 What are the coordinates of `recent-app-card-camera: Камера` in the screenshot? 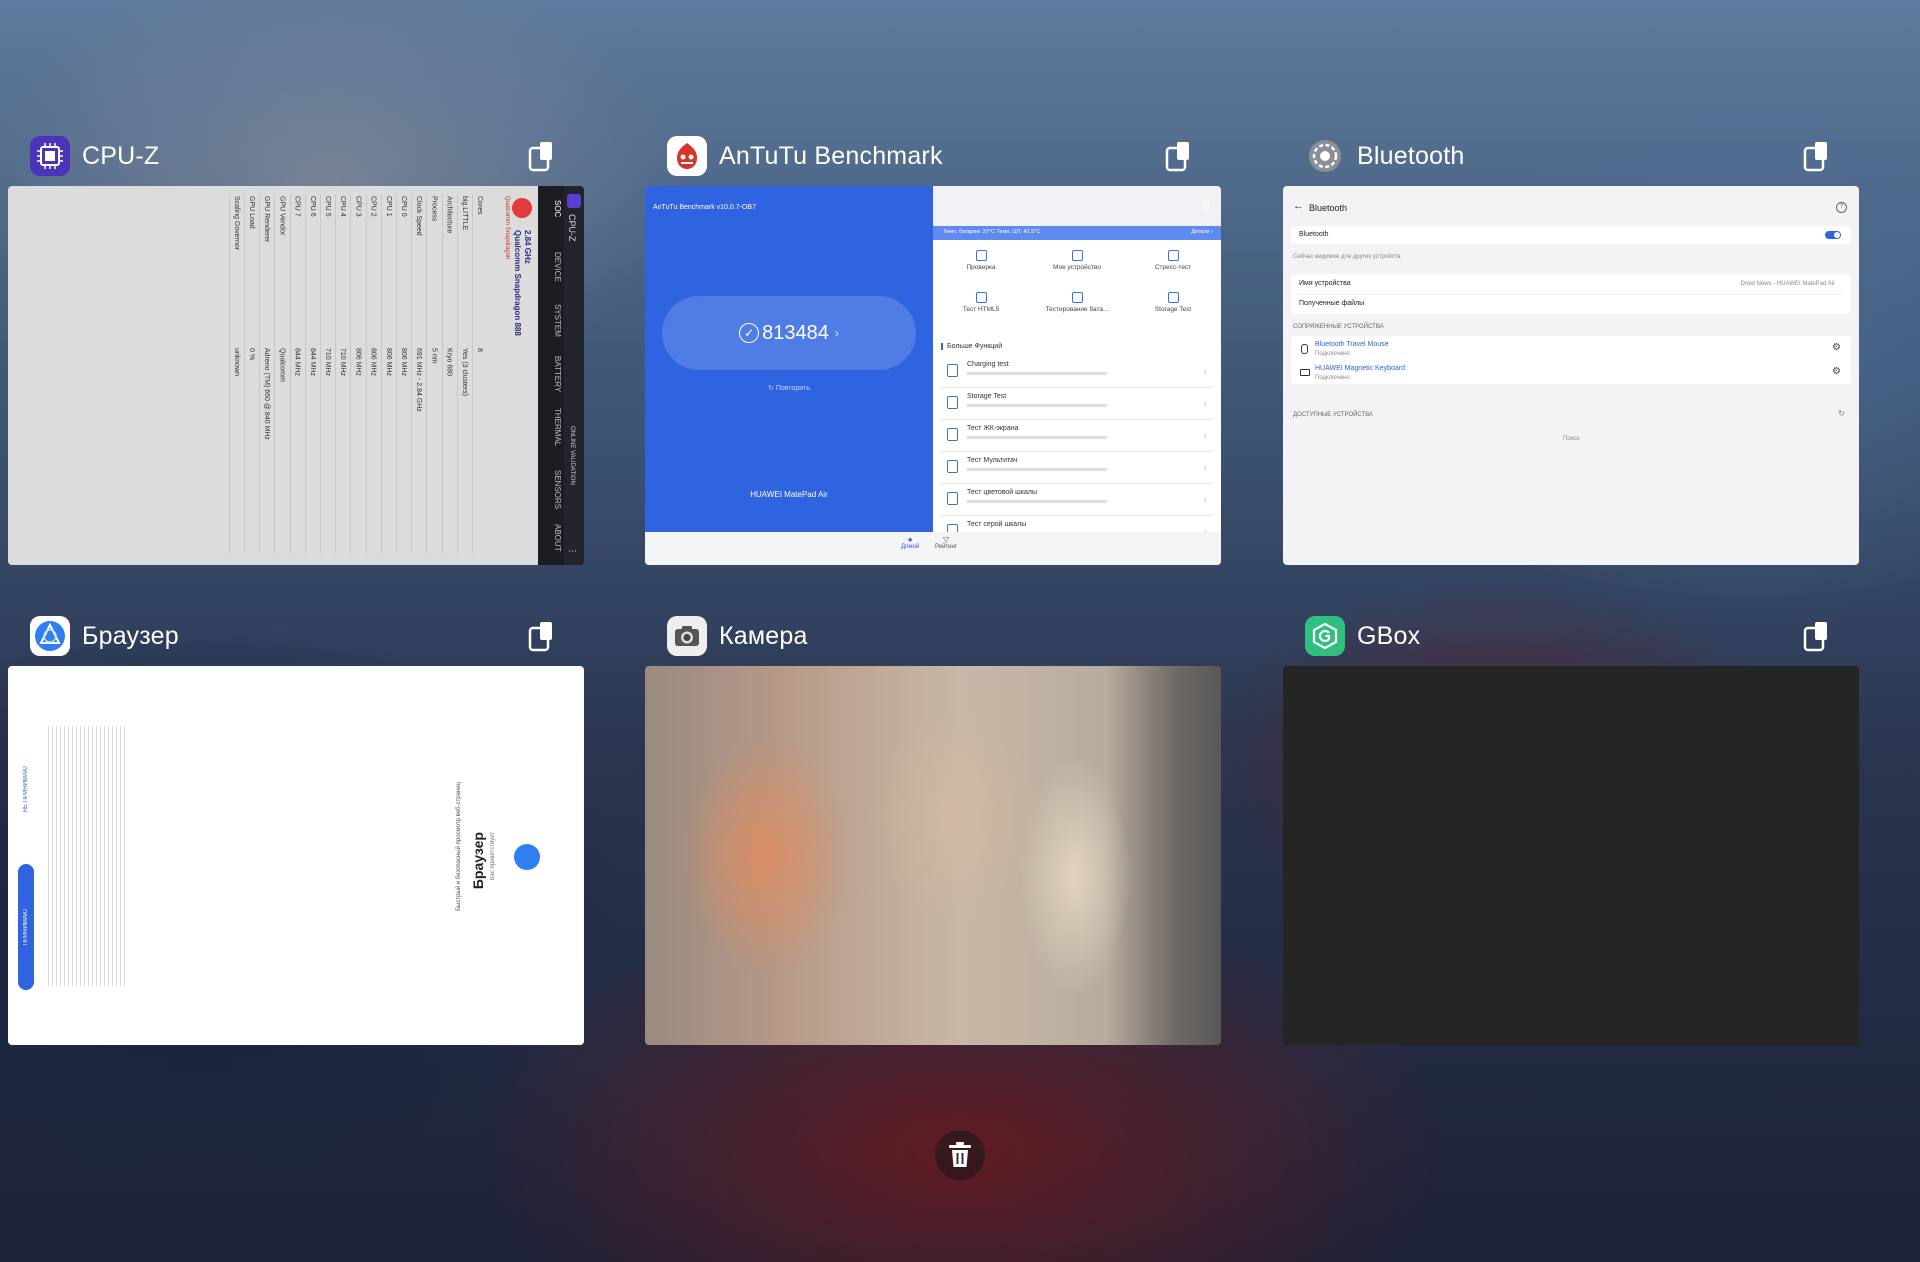 It's located at (933, 827).